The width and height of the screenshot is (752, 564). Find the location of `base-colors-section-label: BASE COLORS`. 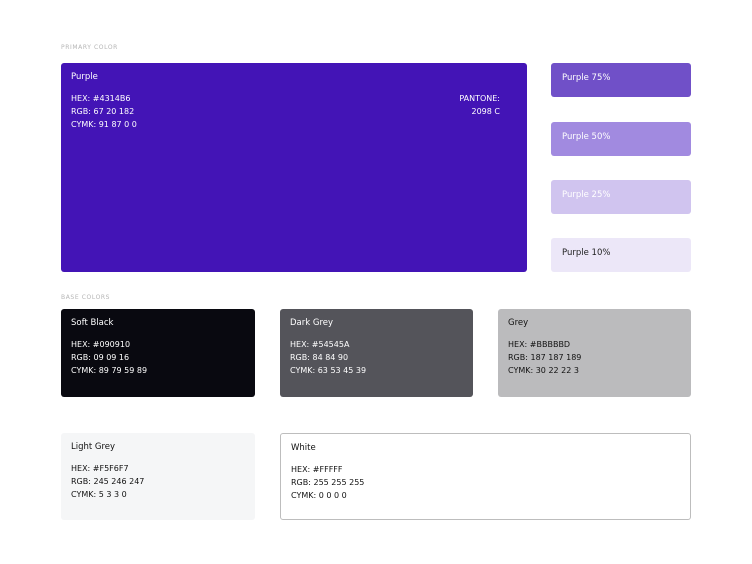

base-colors-section-label: BASE COLORS is located at coordinates (86, 297).